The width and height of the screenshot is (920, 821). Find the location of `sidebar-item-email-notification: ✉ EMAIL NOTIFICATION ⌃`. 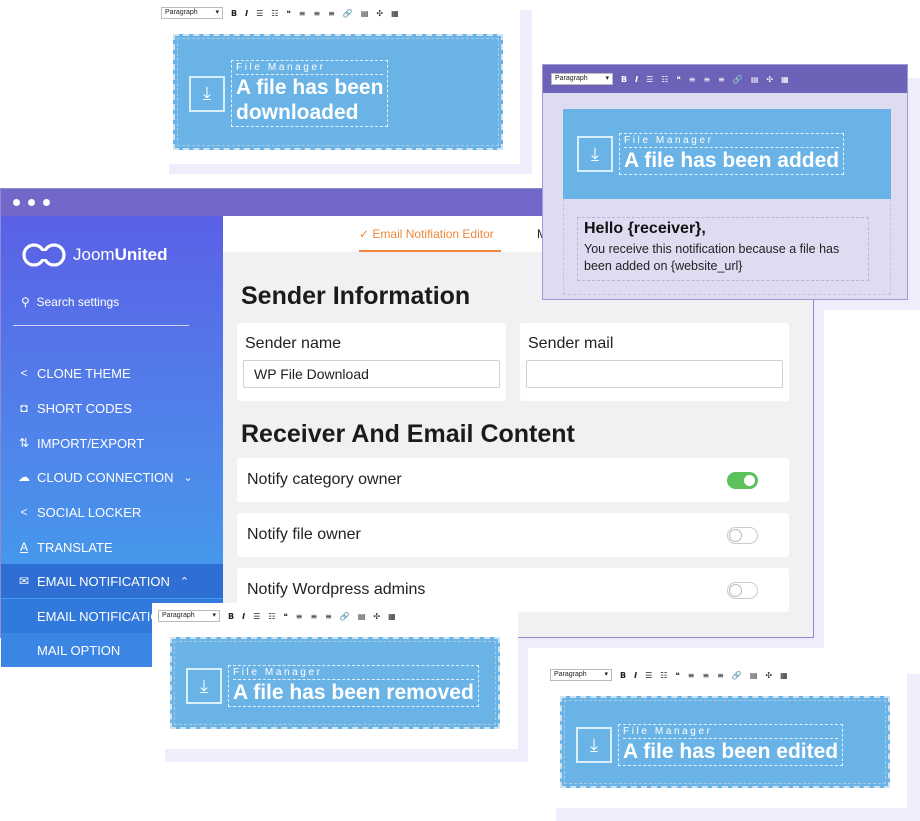

sidebar-item-email-notification: ✉ EMAIL NOTIFICATION ⌃ is located at coordinates (112, 581).